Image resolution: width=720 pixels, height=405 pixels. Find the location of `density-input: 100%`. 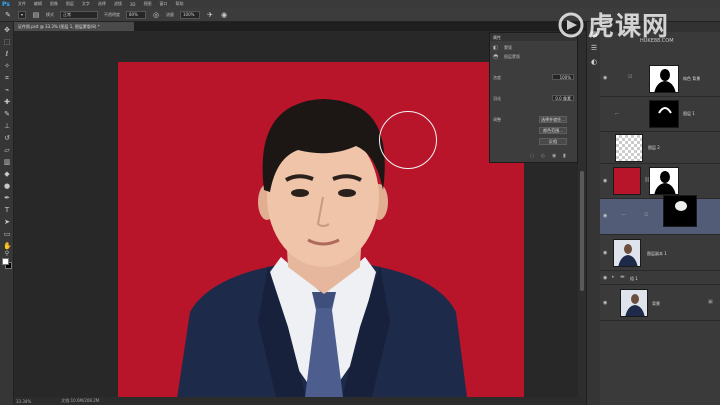

density-input: 100% is located at coordinates (563, 77).